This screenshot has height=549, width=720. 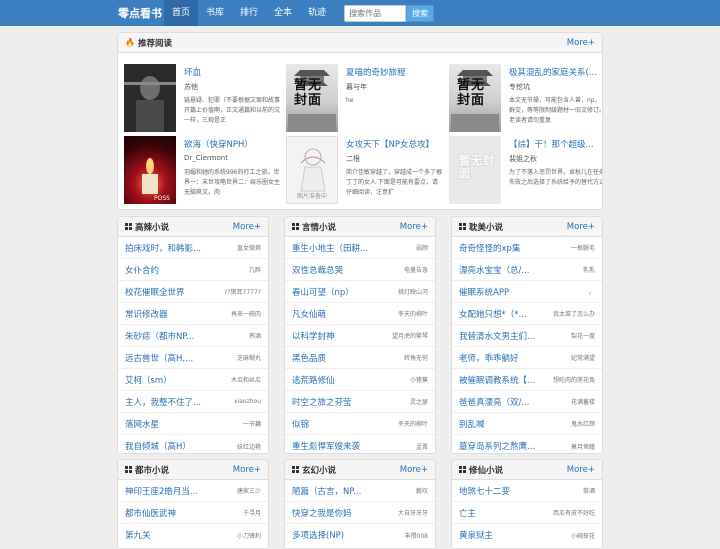 What do you see at coordinates (141, 13) in the screenshot?
I see `site-logo: 零点看书` at bounding box center [141, 13].